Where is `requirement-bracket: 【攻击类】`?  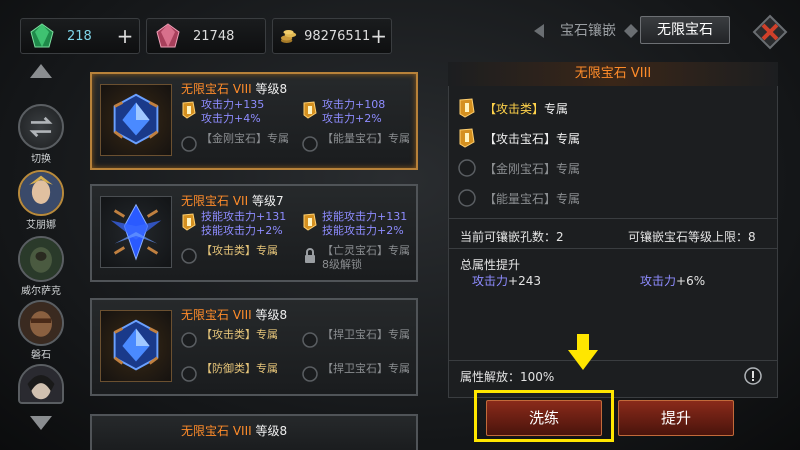
requirement-bracket: 【攻击类】 is located at coordinates (514, 109).